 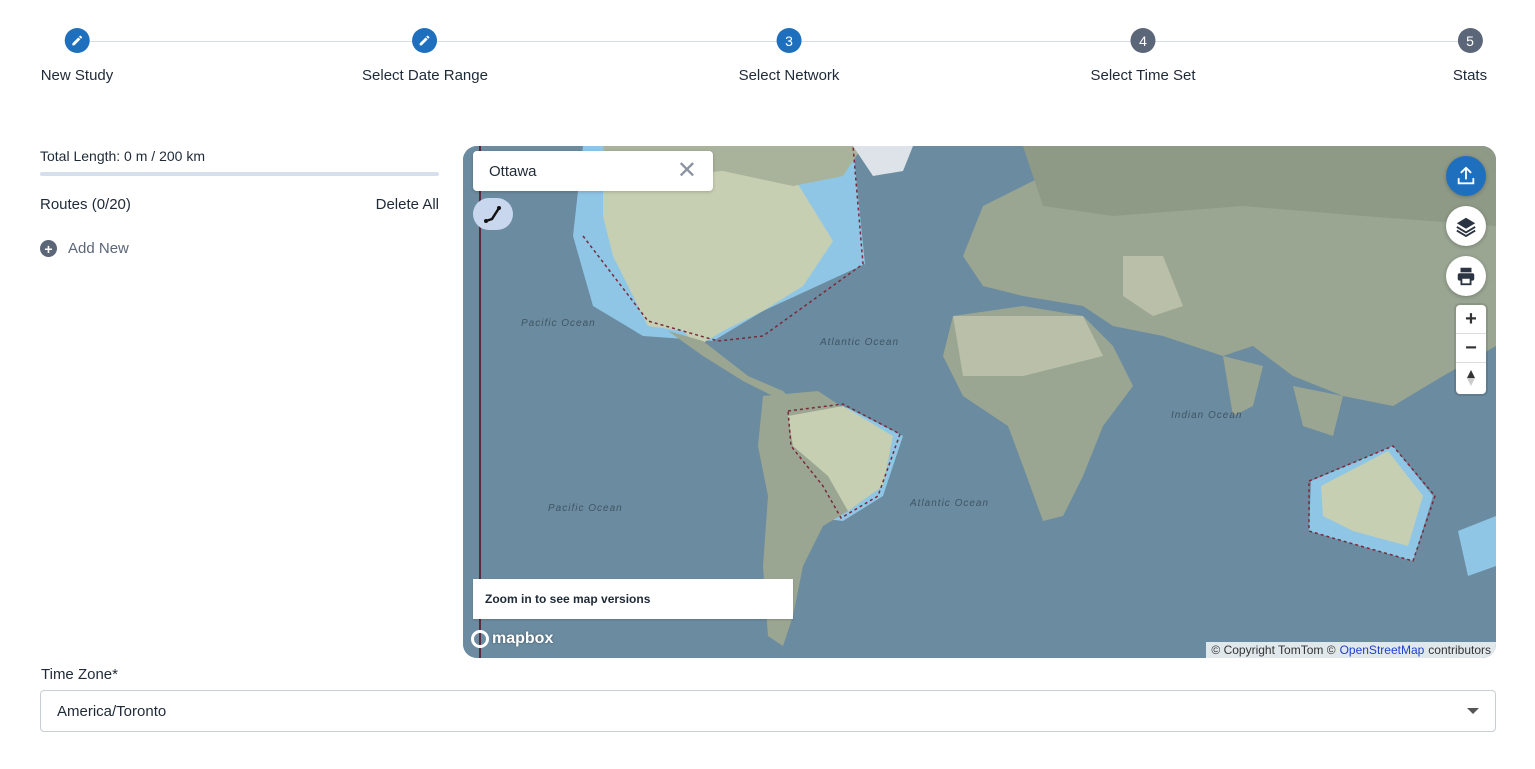 I want to click on zoom-controls: + −, so click(x=1471, y=349).